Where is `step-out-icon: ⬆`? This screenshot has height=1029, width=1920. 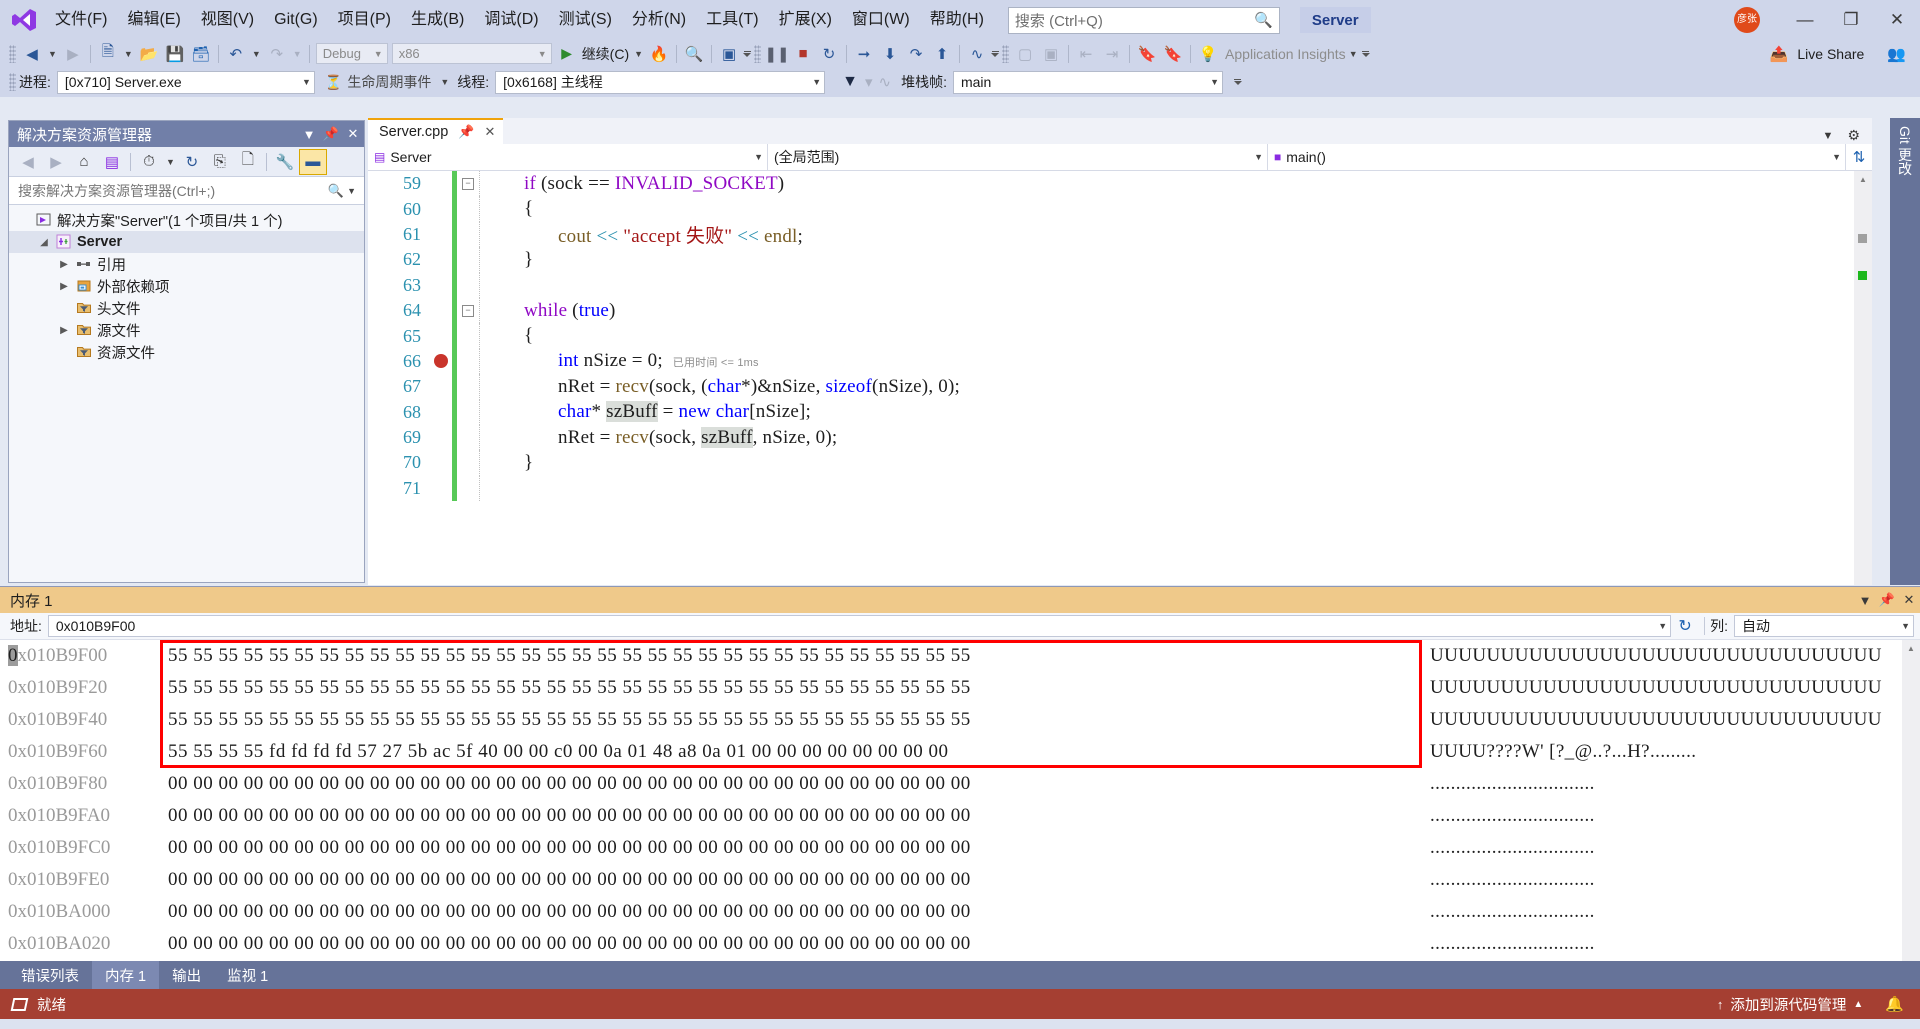
step-out-icon: ⬆ is located at coordinates (942, 54).